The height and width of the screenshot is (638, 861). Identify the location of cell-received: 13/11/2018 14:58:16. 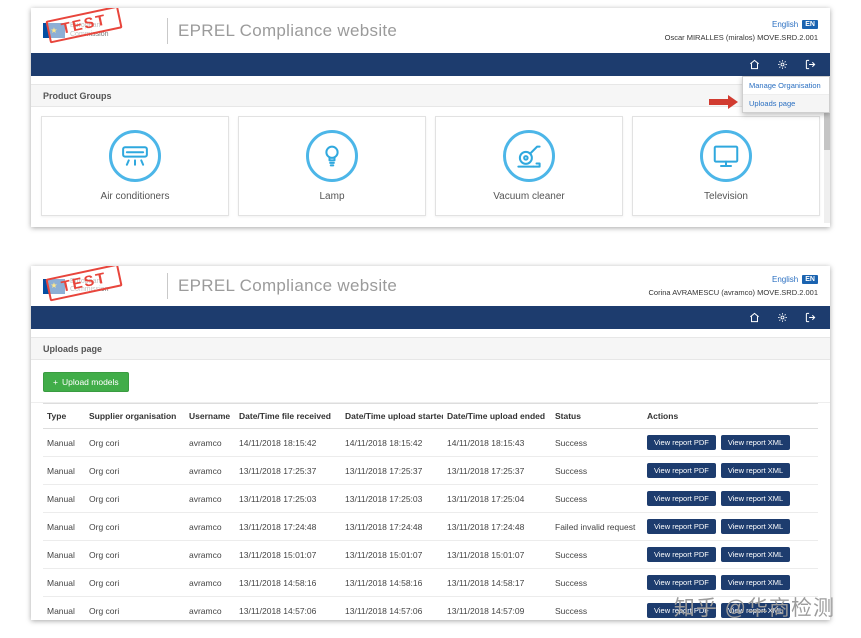
(288, 582).